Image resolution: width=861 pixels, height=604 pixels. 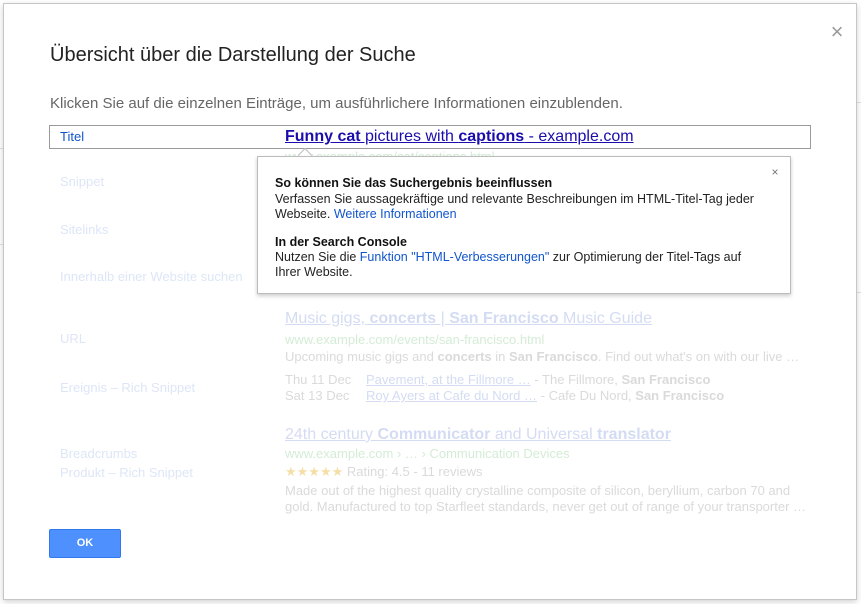 I want to click on result3-rating: ★★★★★ Rating: 4.5 - 11 reviews, so click(x=384, y=472).